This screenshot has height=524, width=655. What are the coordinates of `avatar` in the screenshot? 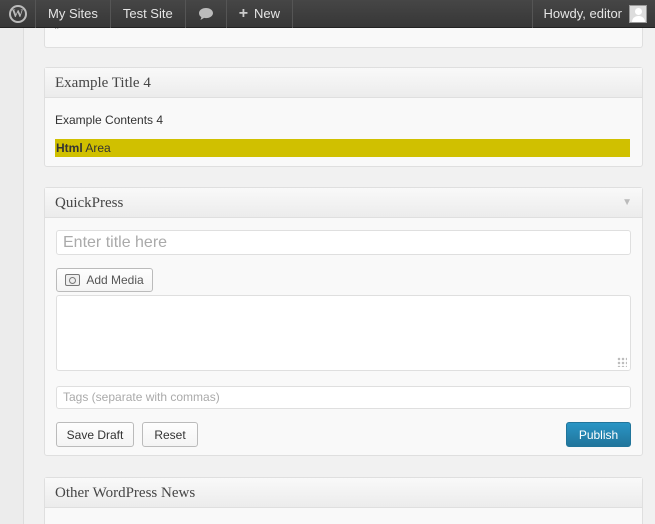 It's located at (638, 13).